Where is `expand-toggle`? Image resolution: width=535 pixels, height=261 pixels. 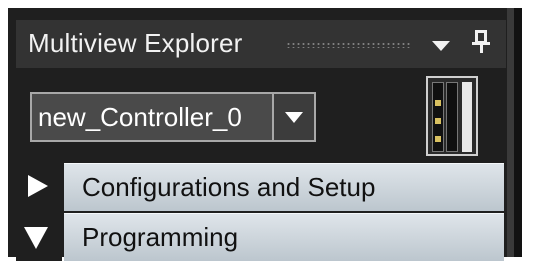
expand-toggle is located at coordinates (39, 187).